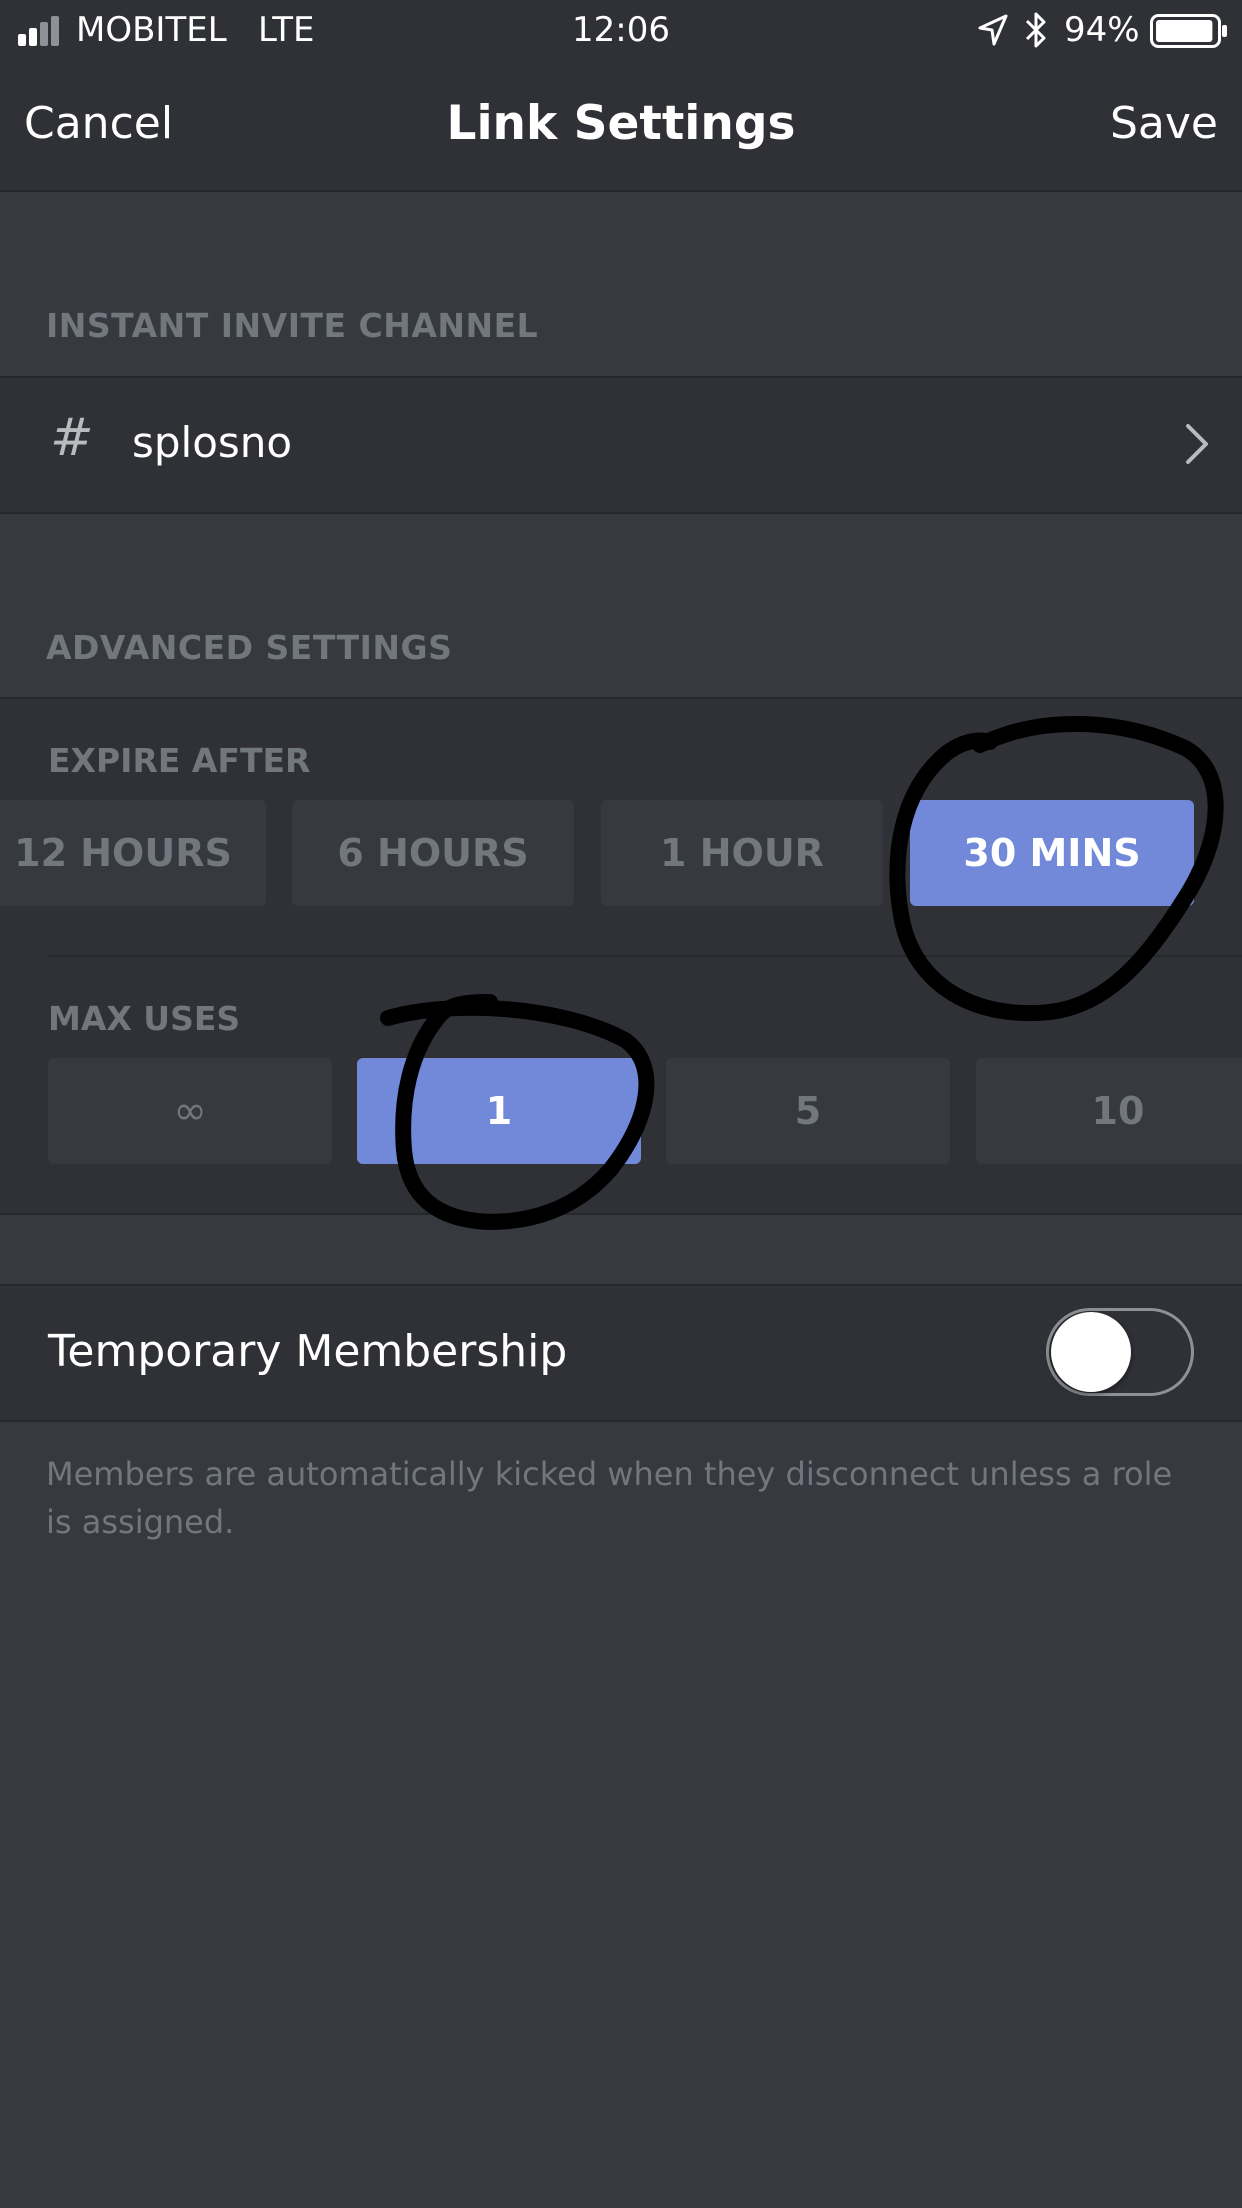 The width and height of the screenshot is (1242, 2208). I want to click on temporary-membership-label: Temporary Membership, so click(308, 1351).